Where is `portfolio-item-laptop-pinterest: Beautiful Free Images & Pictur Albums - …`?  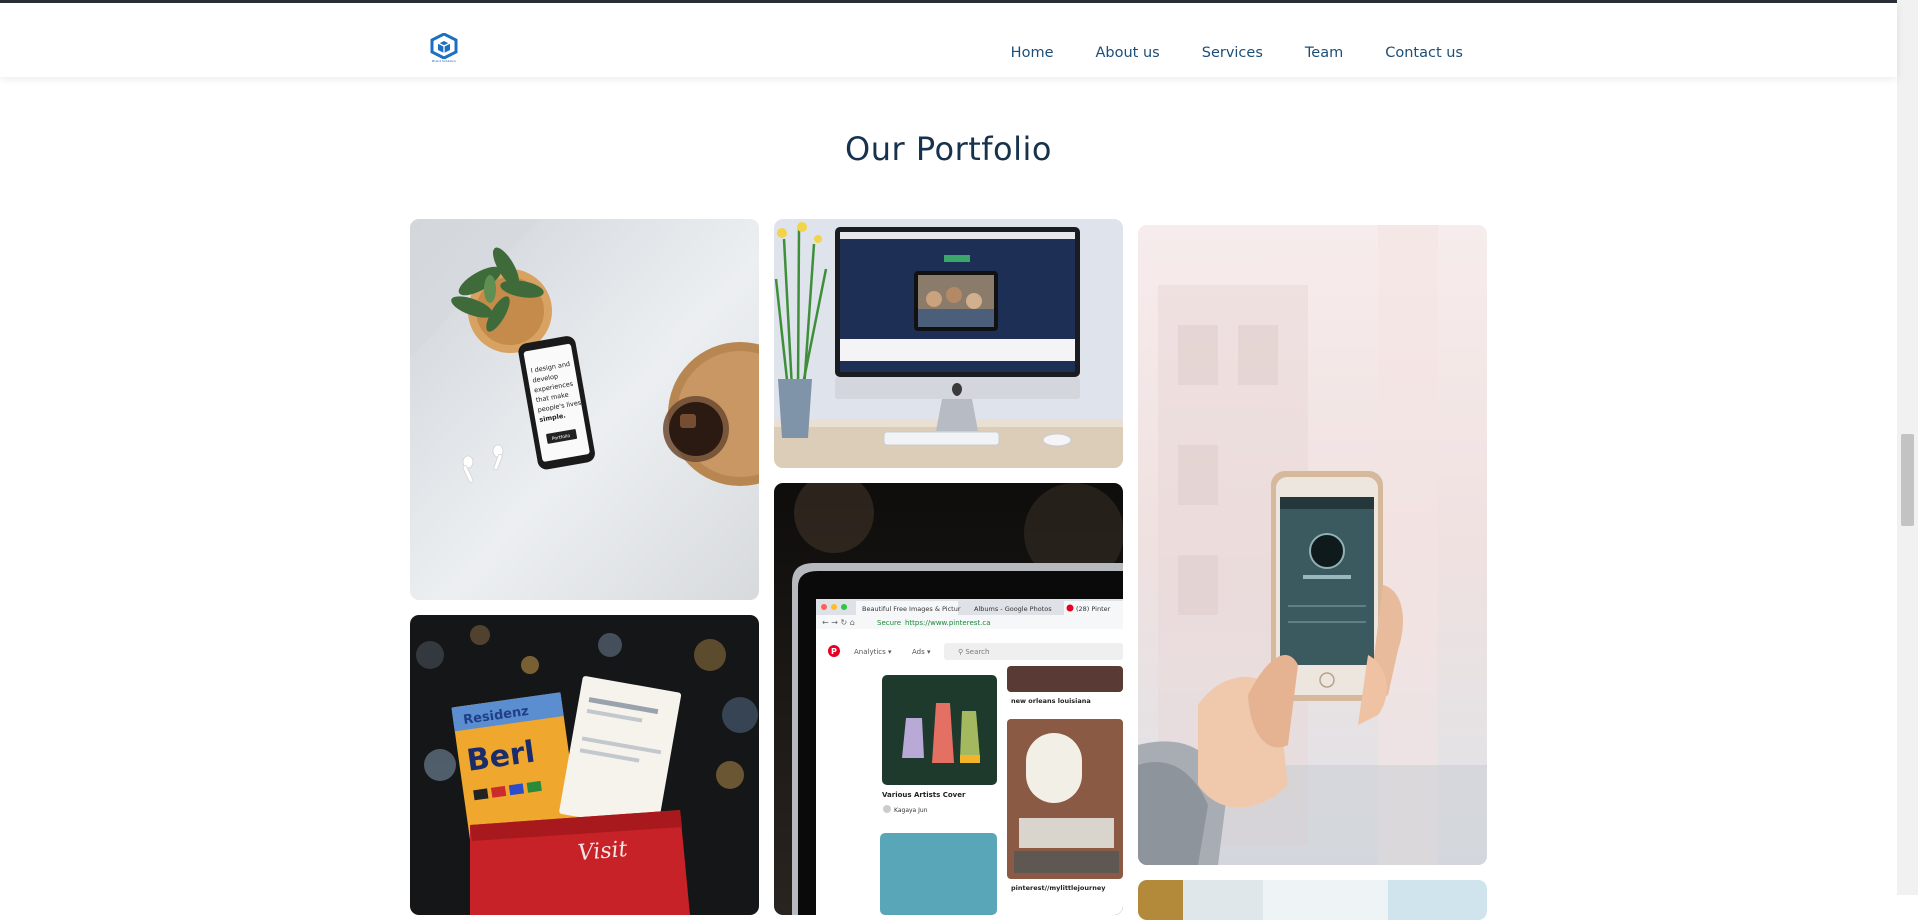
portfolio-item-laptop-pinterest: Beautiful Free Images & Pictur Albums - … is located at coordinates (948, 699).